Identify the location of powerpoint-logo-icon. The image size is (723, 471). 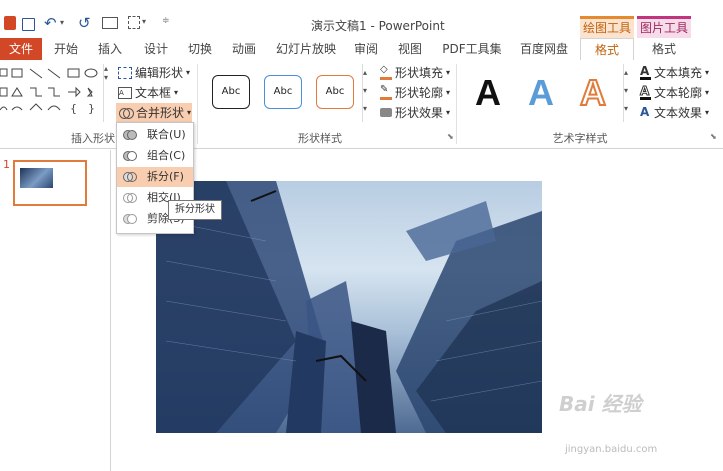
(10, 23).